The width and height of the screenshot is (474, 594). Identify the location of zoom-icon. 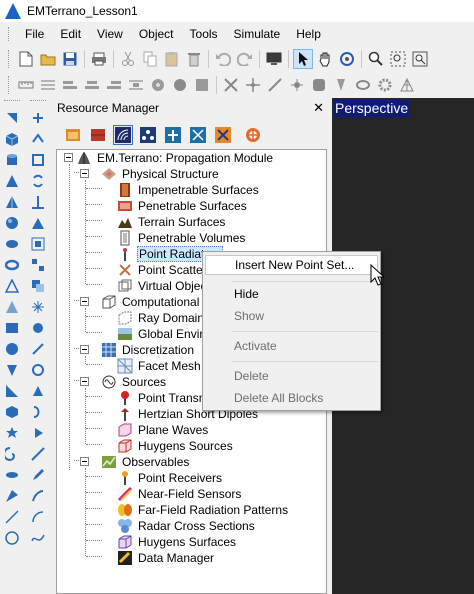
(376, 59).